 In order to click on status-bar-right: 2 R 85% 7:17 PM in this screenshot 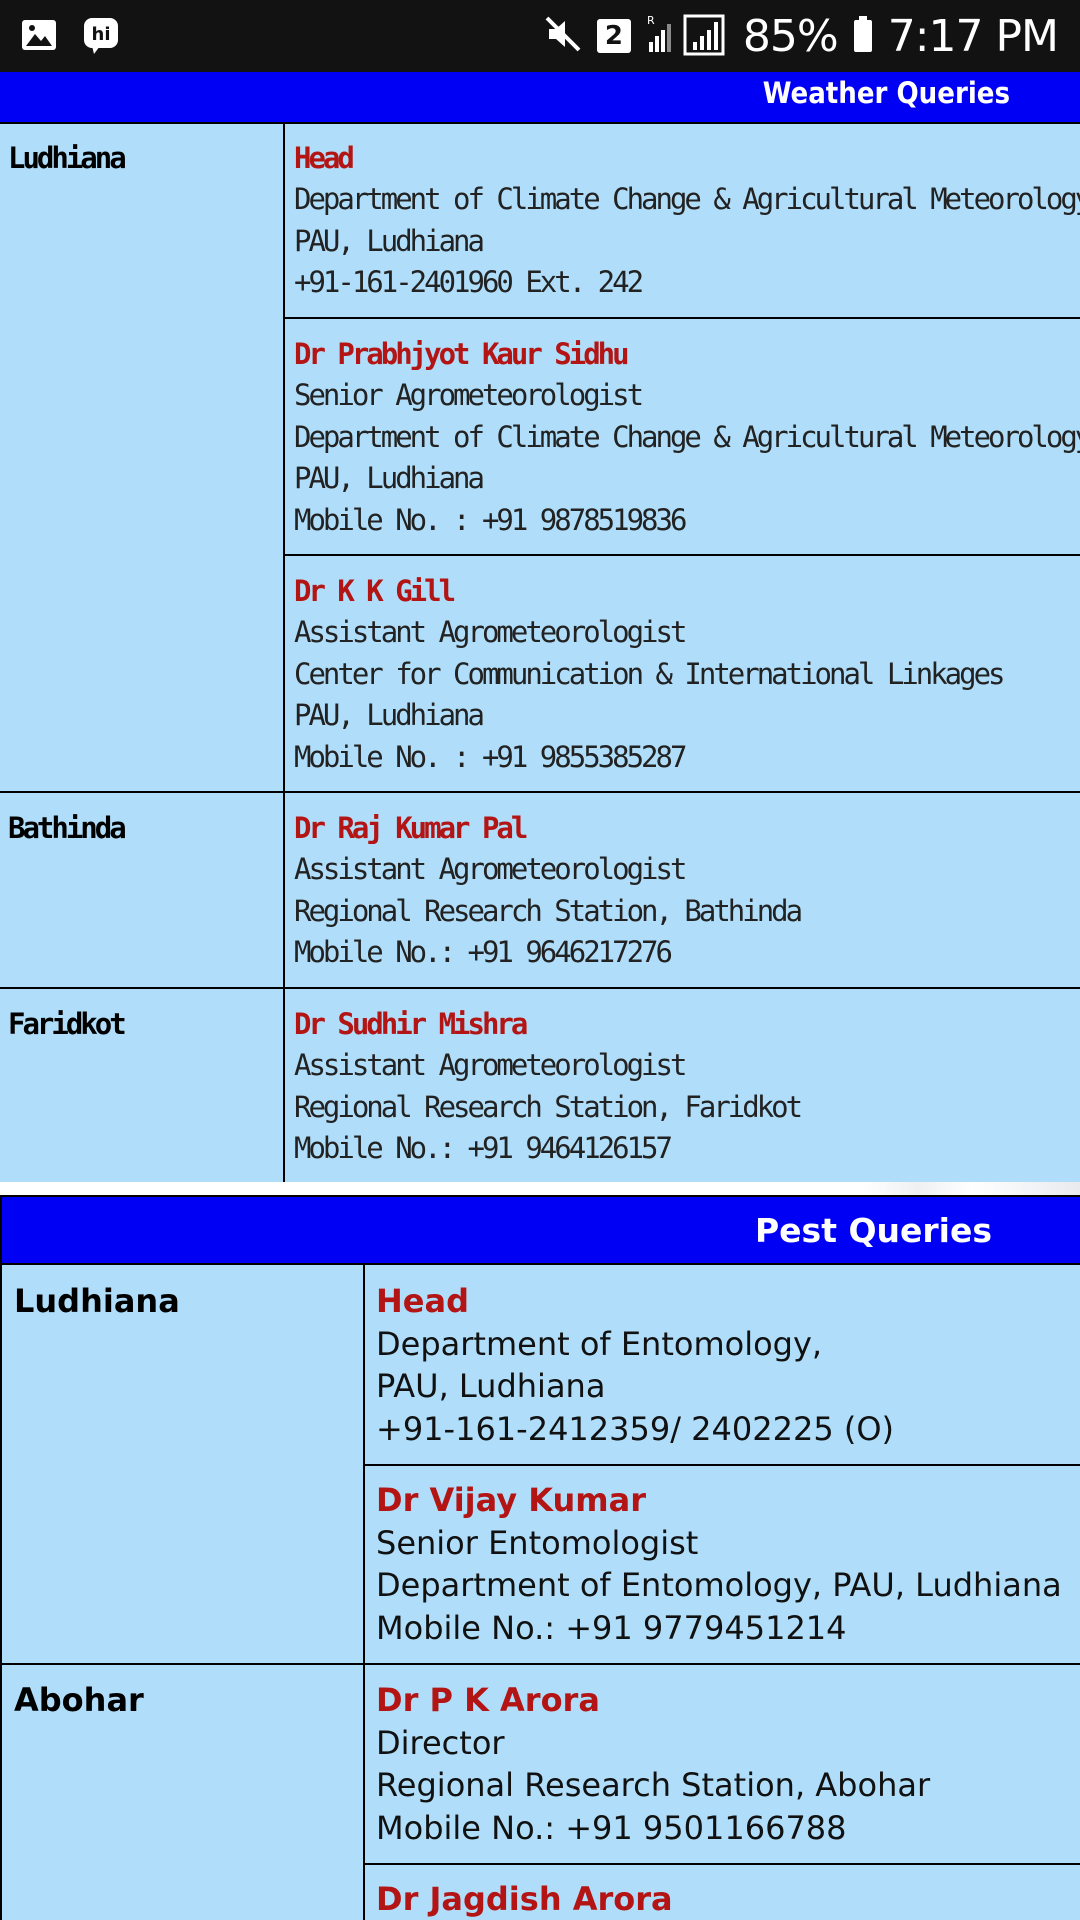, I will do `click(801, 36)`.